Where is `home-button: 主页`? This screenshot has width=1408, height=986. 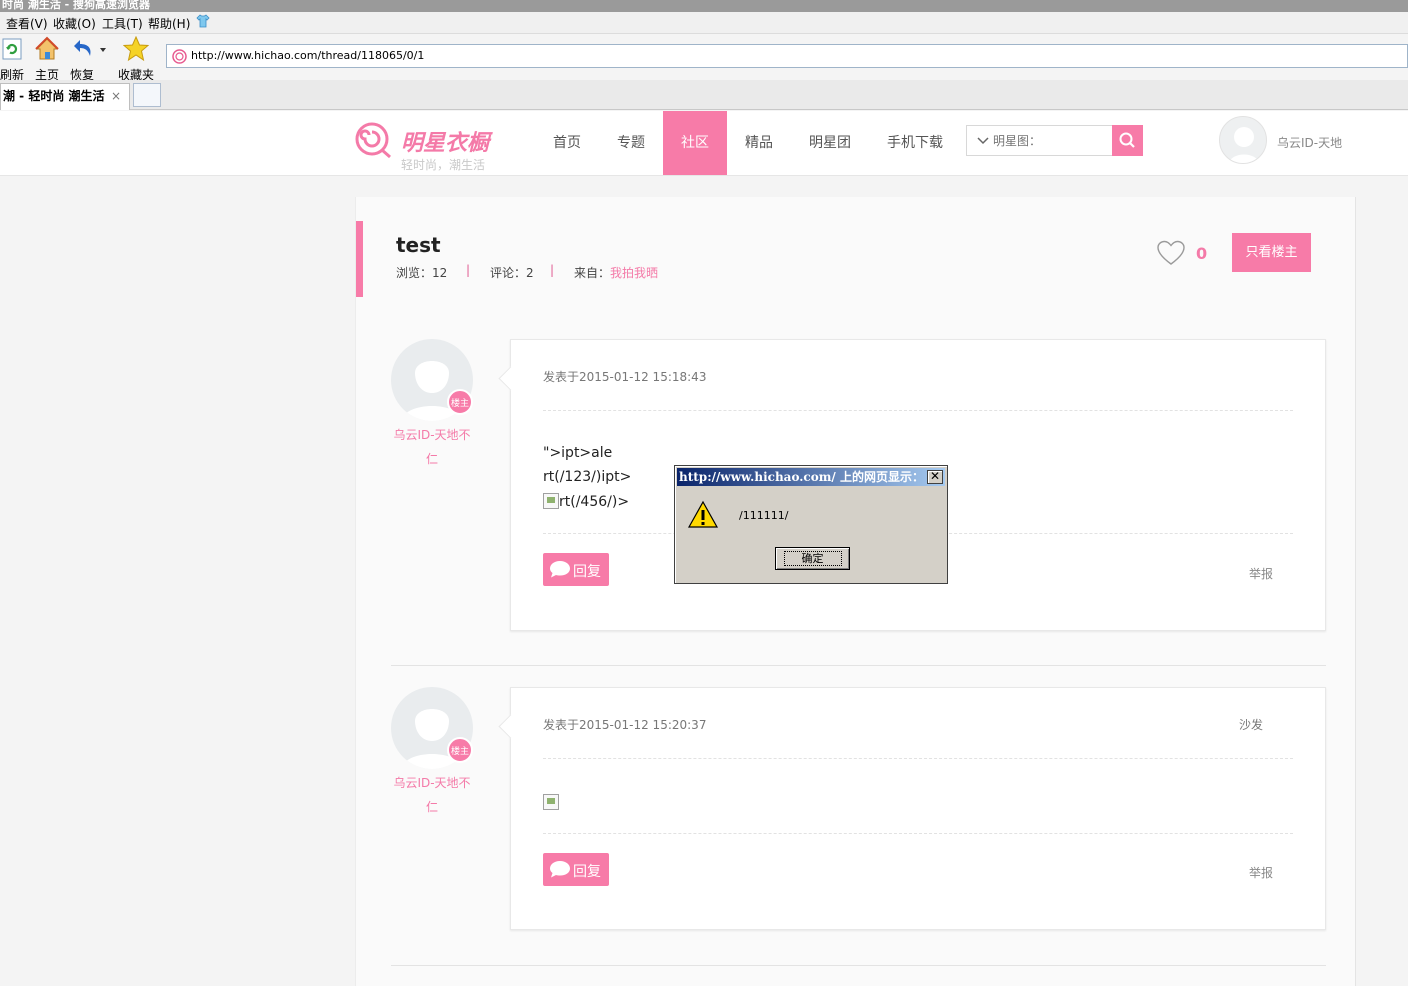
home-button: 主页 is located at coordinates (47, 59).